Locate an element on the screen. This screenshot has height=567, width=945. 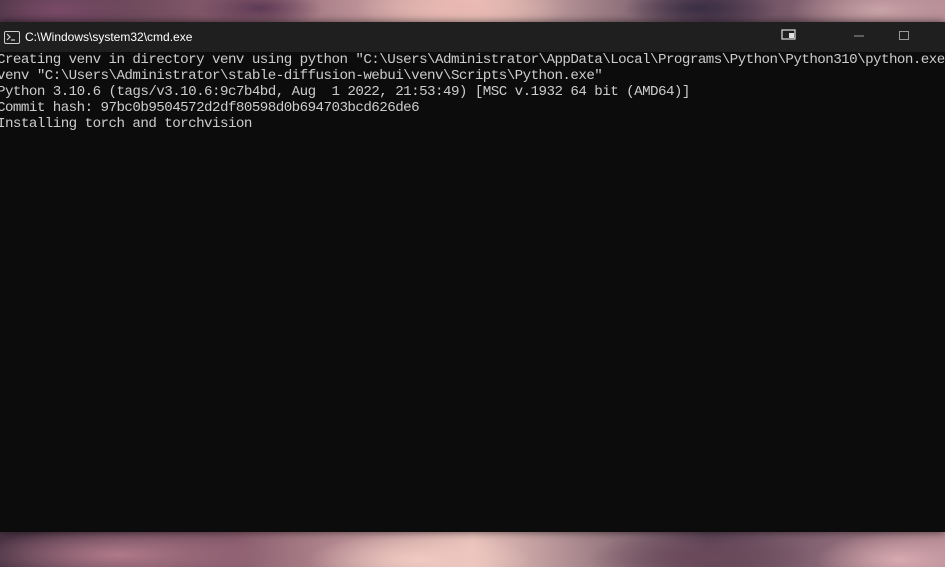
snap-layout-button is located at coordinates (789, 37).